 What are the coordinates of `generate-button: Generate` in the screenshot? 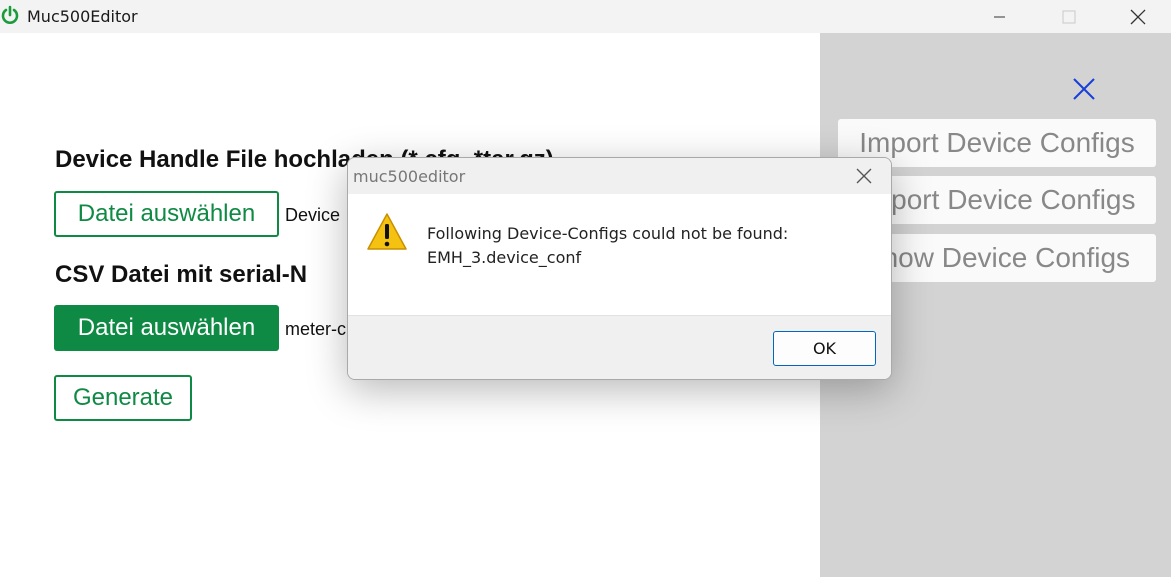 It's located at (123, 398).